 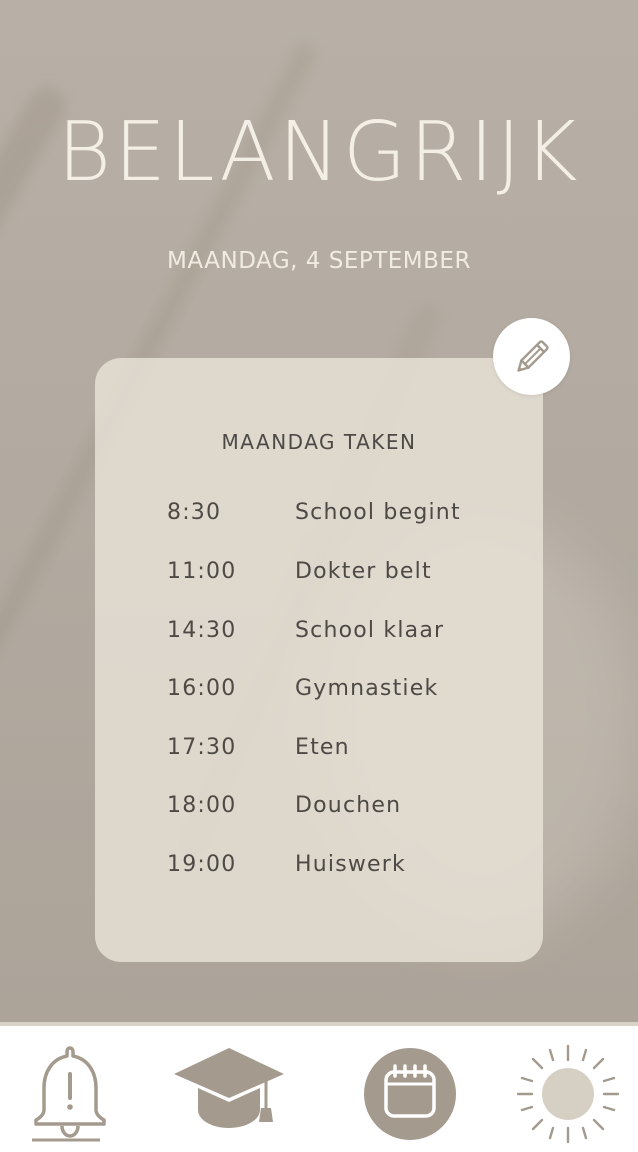 I want to click on task-time: 19:00, so click(x=202, y=864).